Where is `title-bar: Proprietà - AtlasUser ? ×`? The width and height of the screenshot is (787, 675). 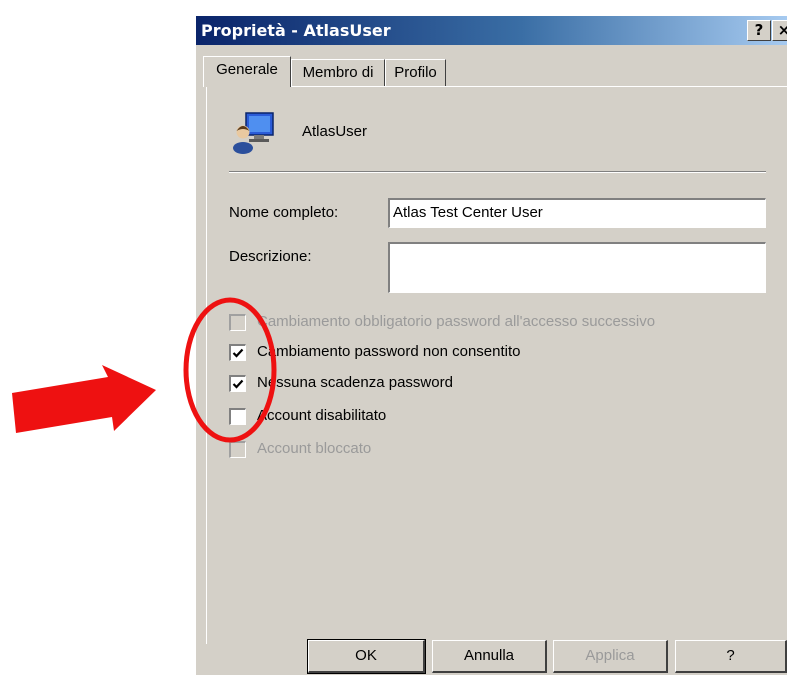 title-bar: Proprietà - AtlasUser ? × is located at coordinates (491, 30).